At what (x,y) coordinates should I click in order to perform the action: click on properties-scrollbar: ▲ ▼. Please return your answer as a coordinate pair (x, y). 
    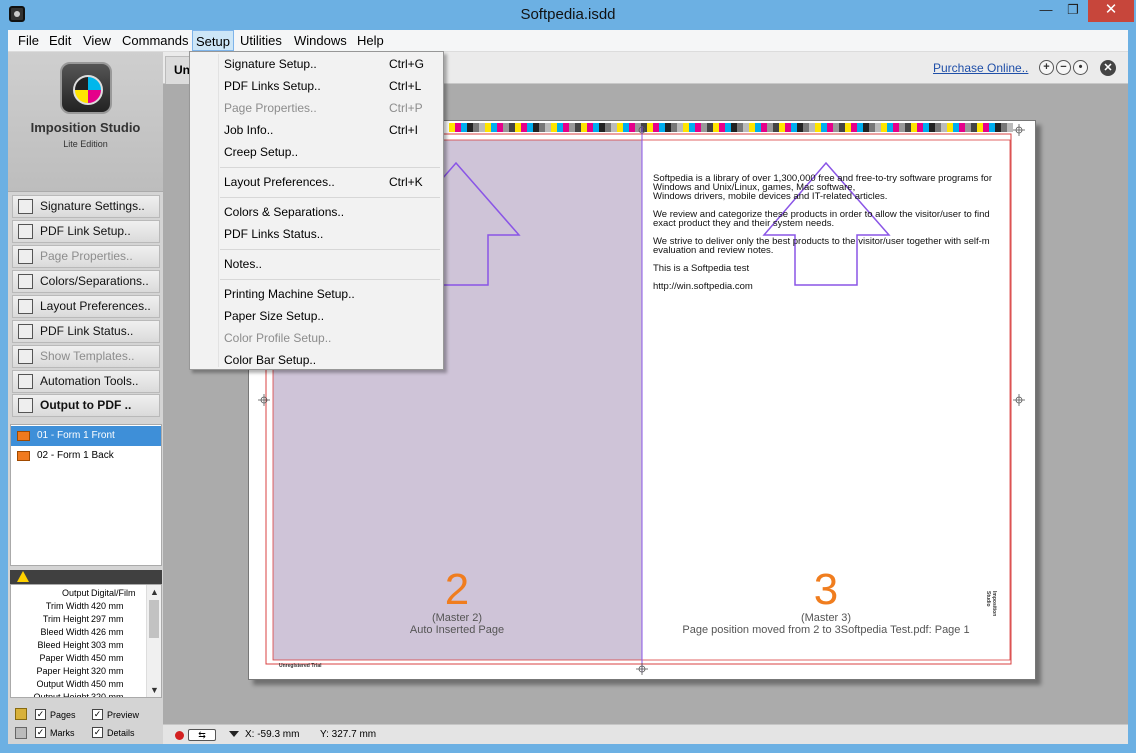
    Looking at the image, I should click on (153, 641).